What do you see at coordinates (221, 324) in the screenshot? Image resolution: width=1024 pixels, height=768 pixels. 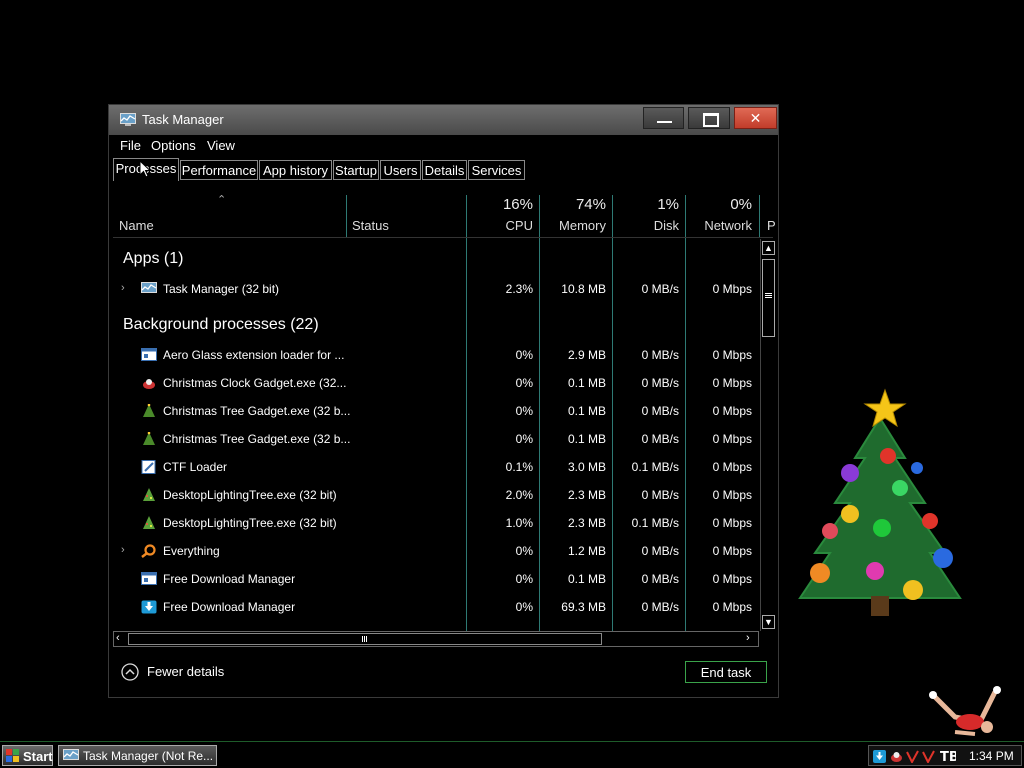 I see `group-background: Background processes (22)` at bounding box center [221, 324].